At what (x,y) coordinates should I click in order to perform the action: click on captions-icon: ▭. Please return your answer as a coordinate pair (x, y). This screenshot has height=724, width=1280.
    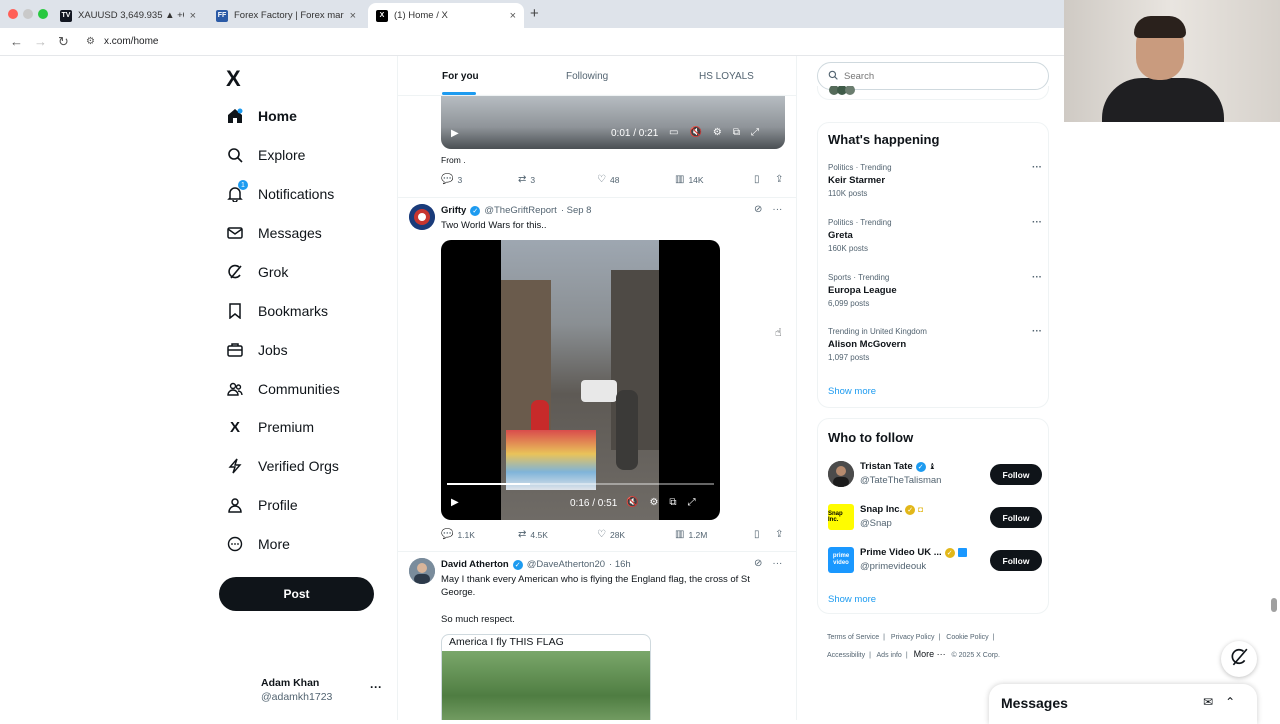
    Looking at the image, I should click on (673, 132).